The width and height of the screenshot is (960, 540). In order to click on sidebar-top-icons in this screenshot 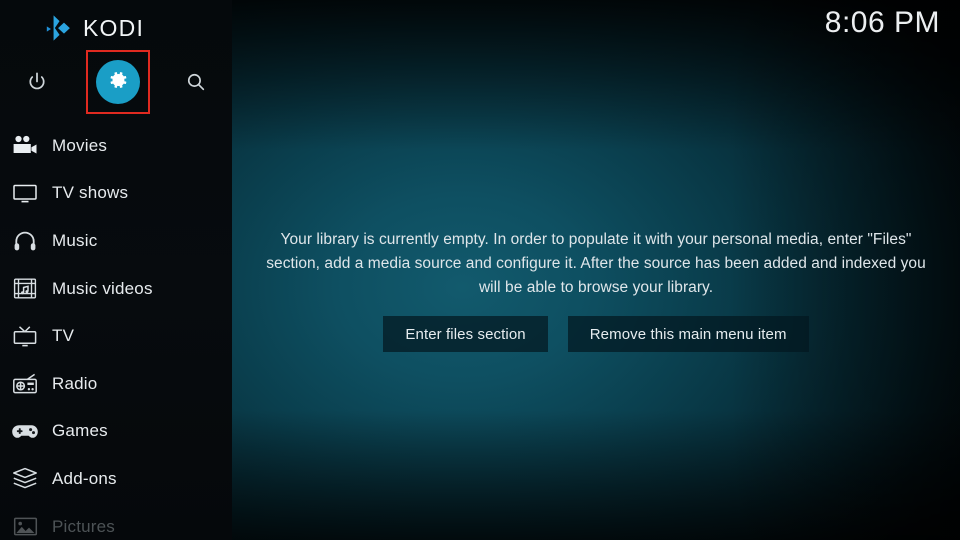, I will do `click(116, 82)`.